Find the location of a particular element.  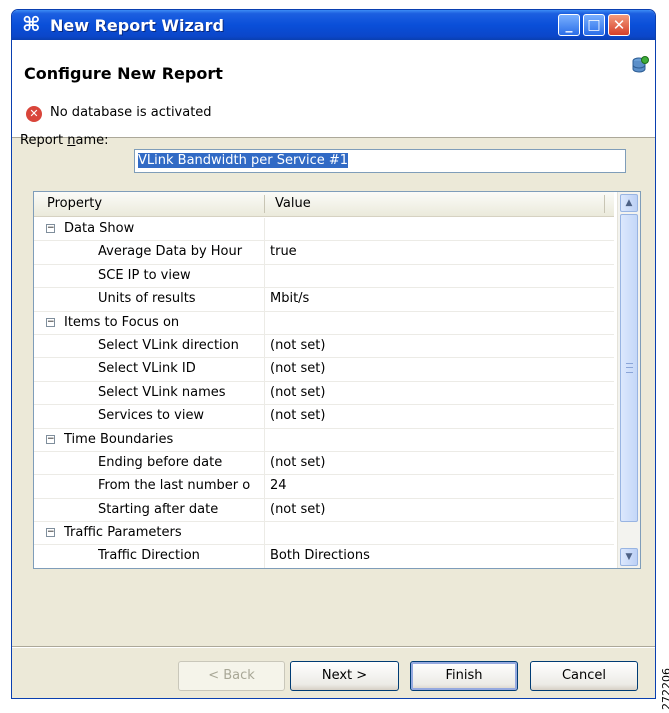

group-row: − Time Boundaries is located at coordinates (324, 440).